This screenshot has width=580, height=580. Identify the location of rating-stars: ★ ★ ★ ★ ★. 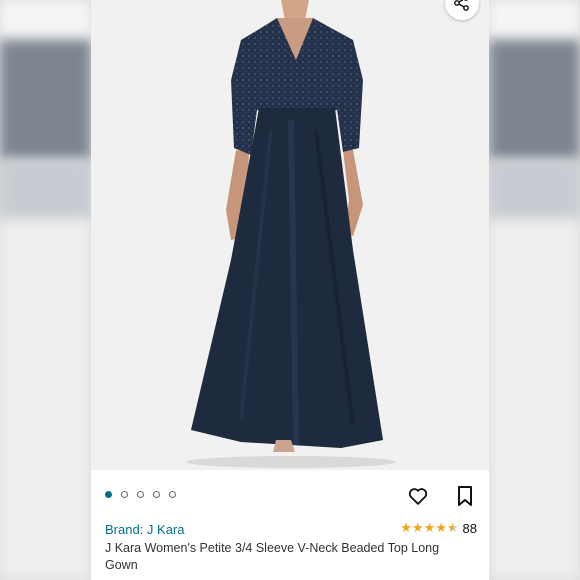
(429, 528).